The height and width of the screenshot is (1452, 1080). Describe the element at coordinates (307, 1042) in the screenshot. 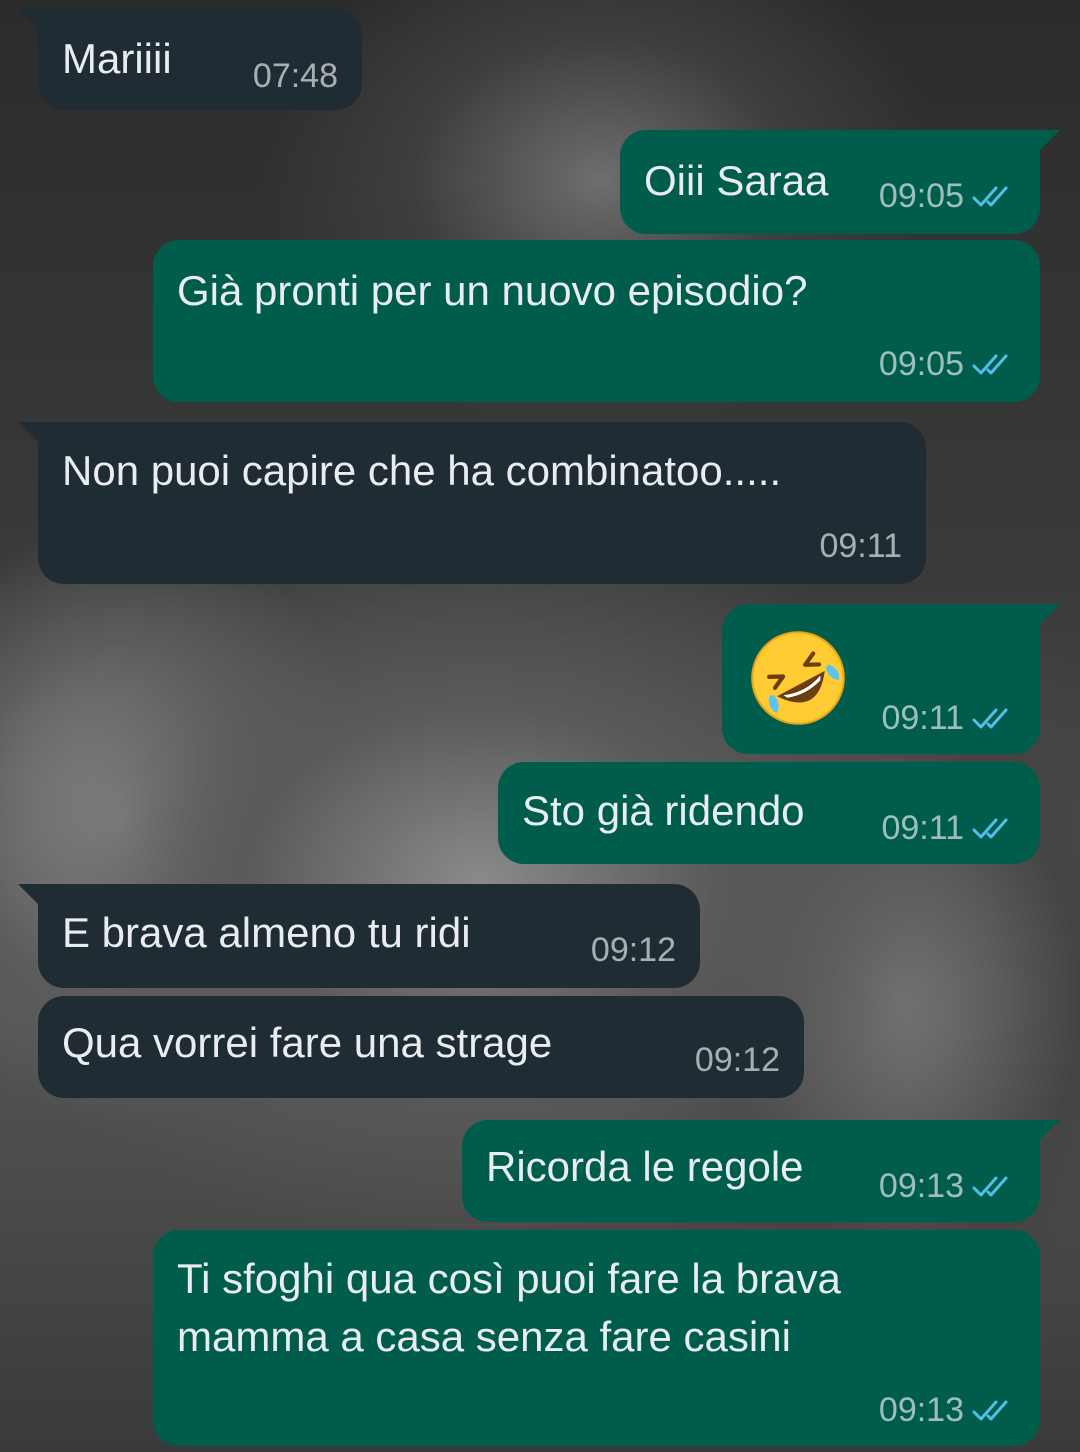

I see `message-text: Qua vorrei fare una strage` at that location.